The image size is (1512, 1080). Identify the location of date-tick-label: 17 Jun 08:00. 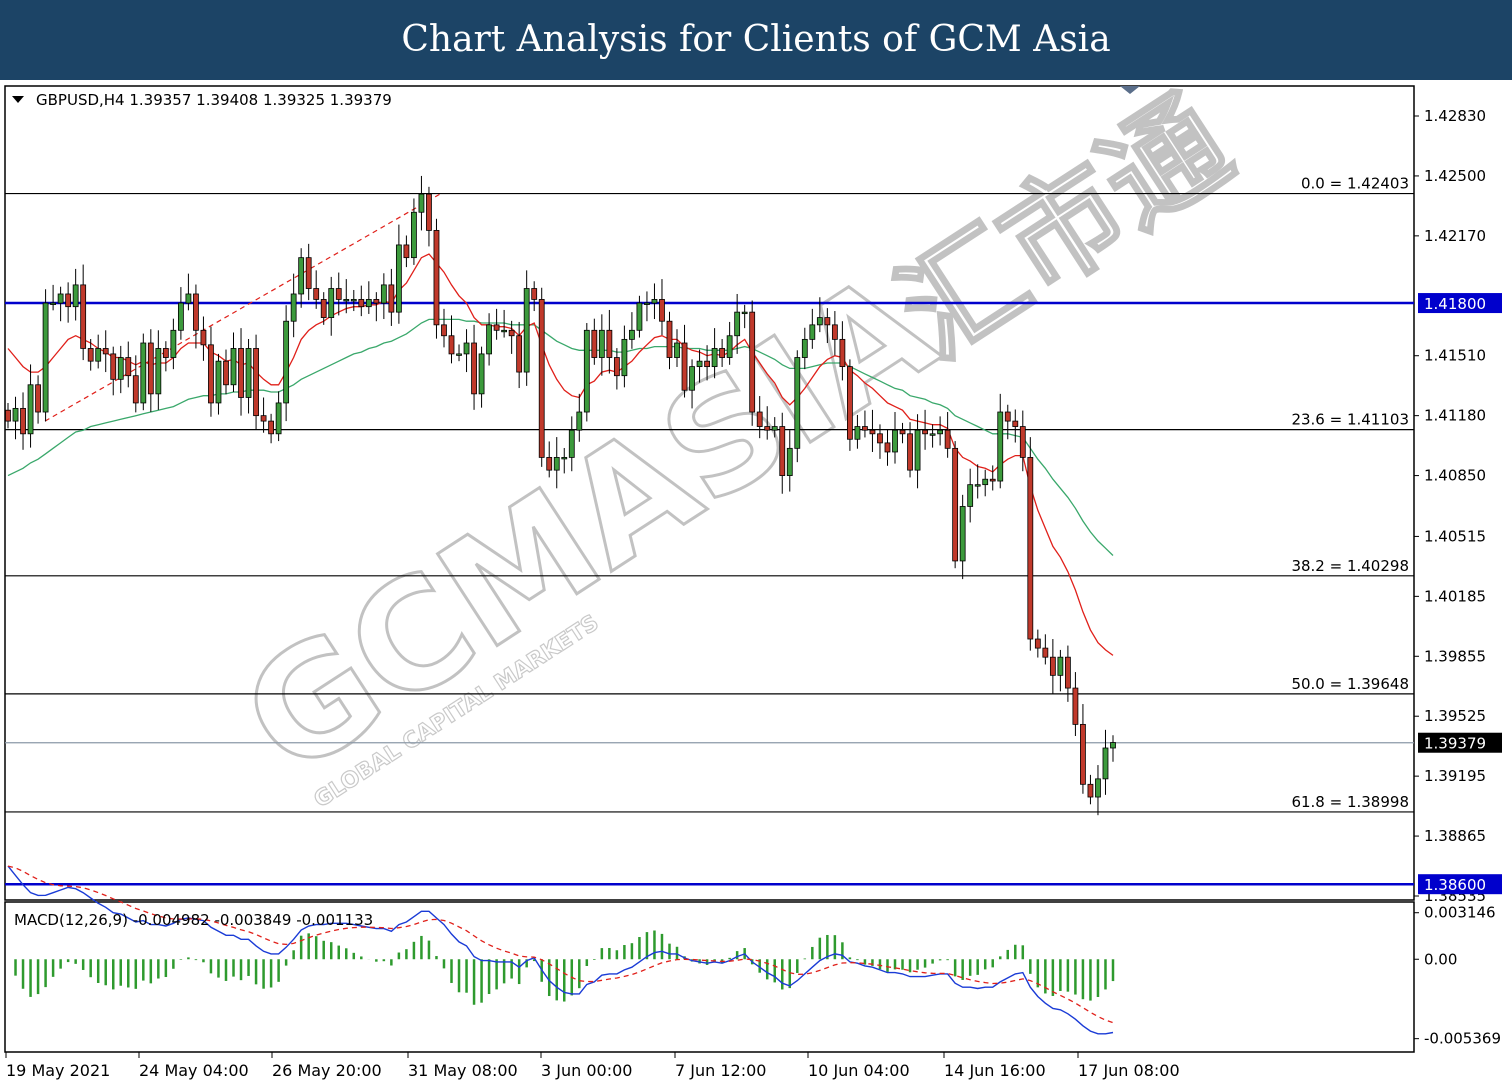
(1129, 1070).